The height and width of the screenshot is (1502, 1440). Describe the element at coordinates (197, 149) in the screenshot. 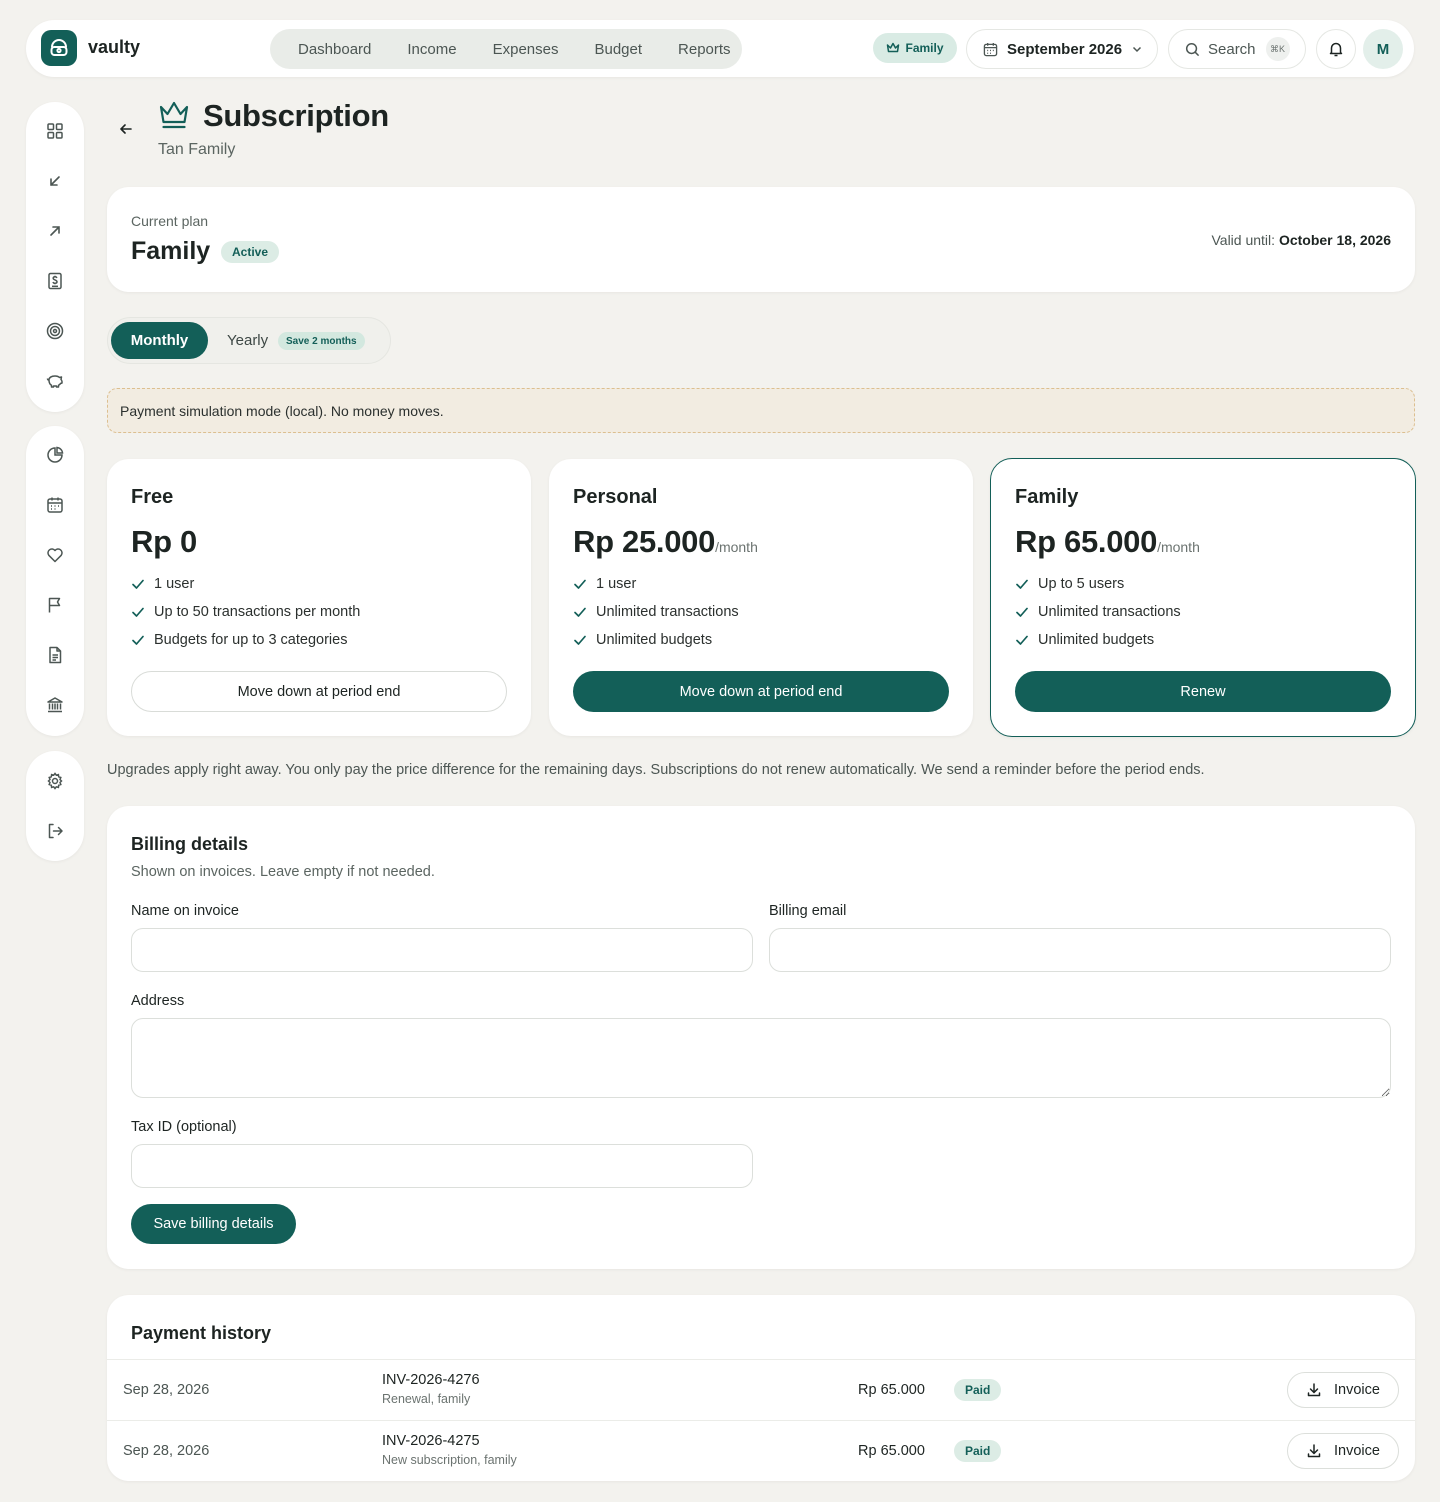

I see `page-subtitle: Tan Family` at that location.